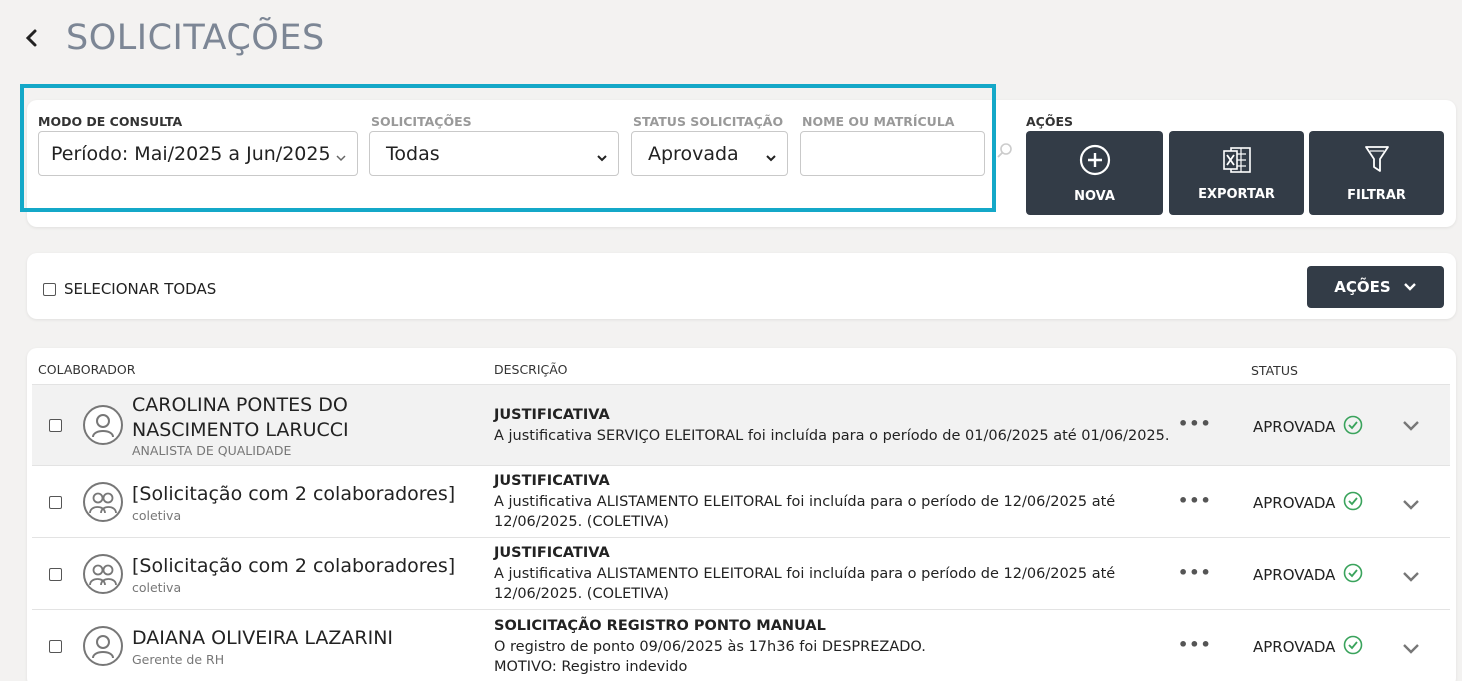  Describe the element at coordinates (660, 626) in the screenshot. I see `description-title: SOLICITAÇÃO REGISTRO PONTO MANUAL` at that location.